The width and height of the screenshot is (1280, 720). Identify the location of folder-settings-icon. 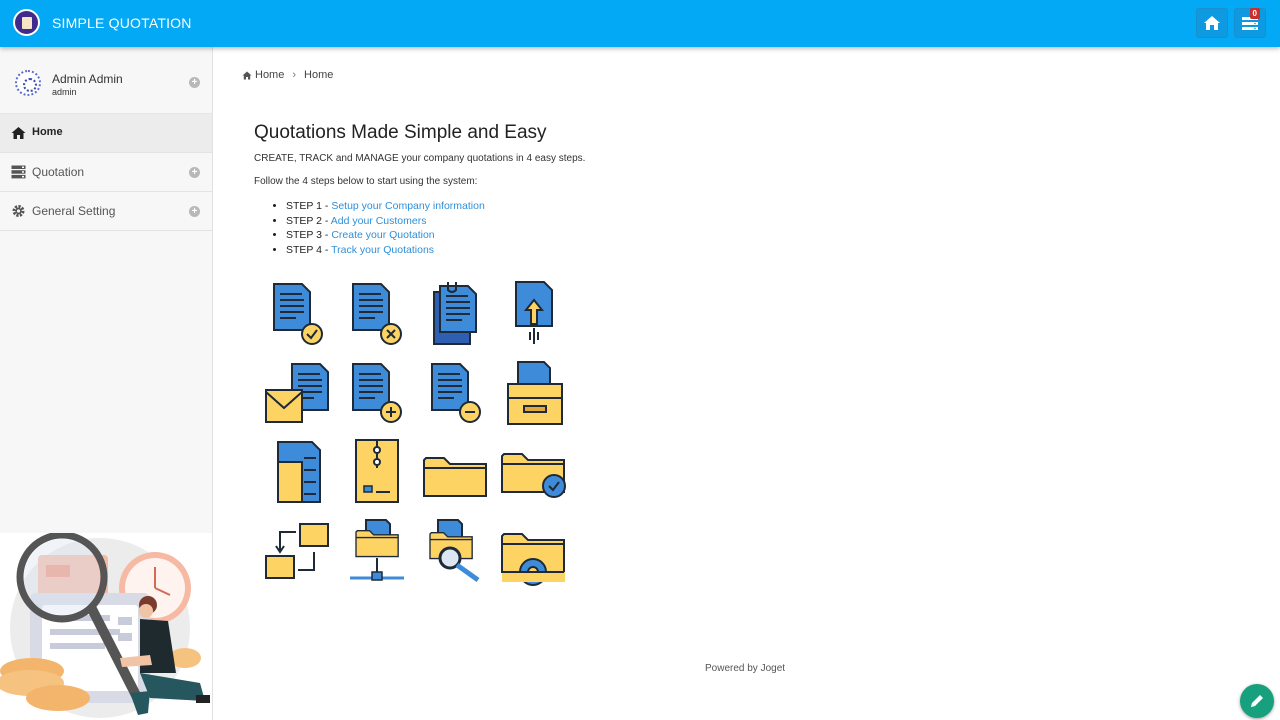
(533, 559).